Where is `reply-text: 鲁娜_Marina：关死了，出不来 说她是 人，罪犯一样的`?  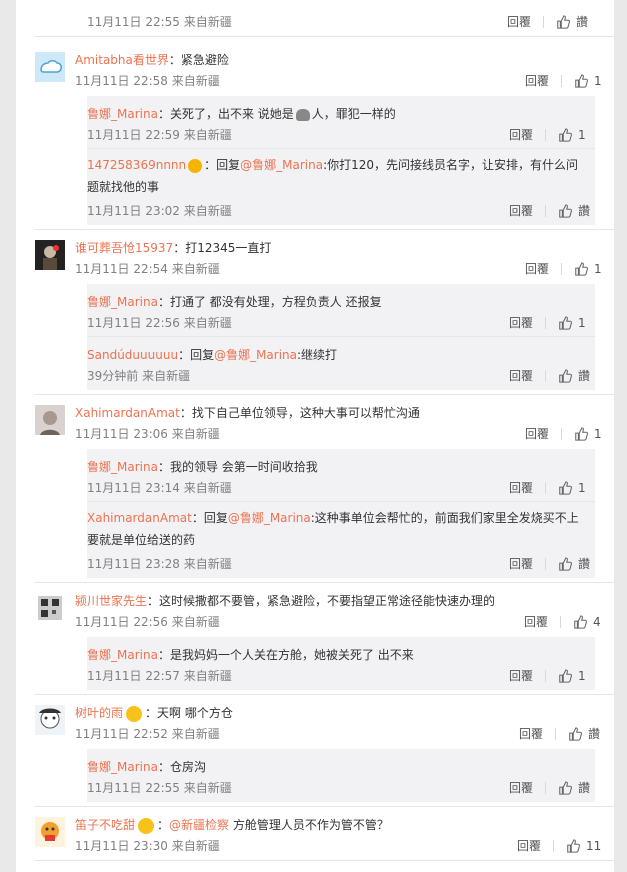 reply-text: 鲁娜_Marina：关死了，出不来 说她是 人，罪犯一样的 is located at coordinates (241, 114).